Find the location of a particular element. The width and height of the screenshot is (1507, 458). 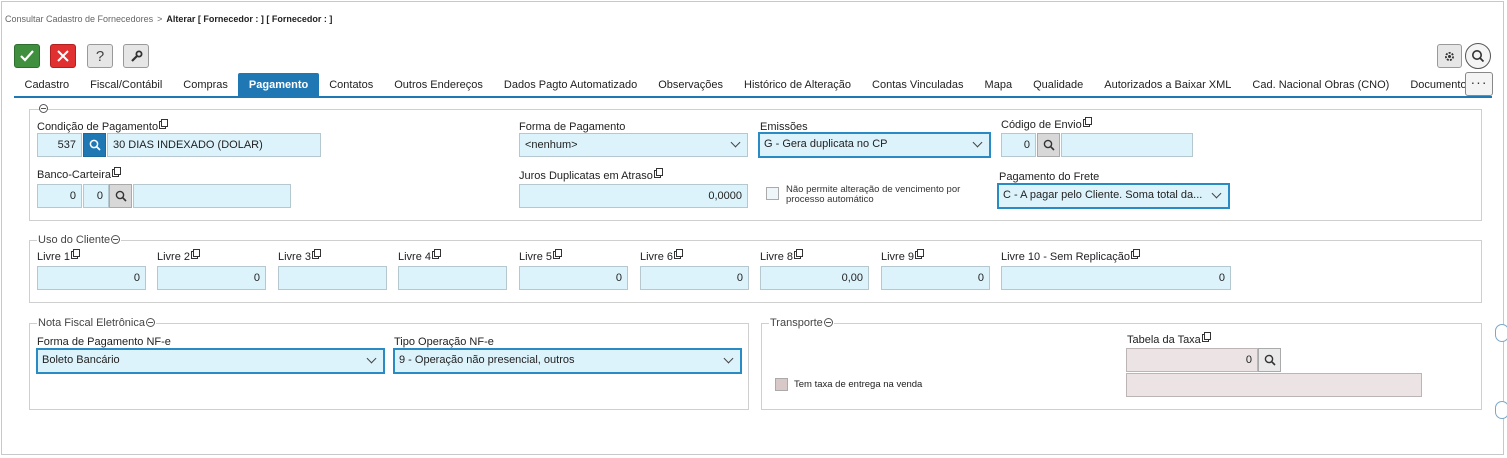

collapse-transporte-icon is located at coordinates (828, 322).